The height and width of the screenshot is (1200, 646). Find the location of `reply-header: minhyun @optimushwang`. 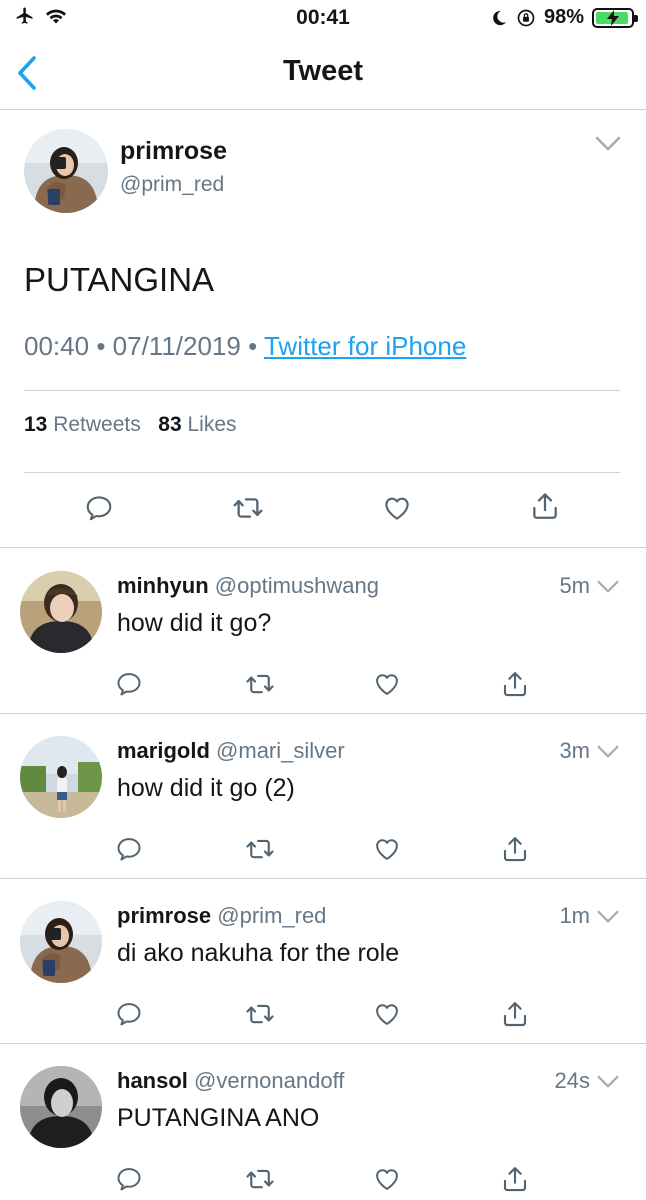

reply-header: minhyun @optimushwang is located at coordinates (248, 586).